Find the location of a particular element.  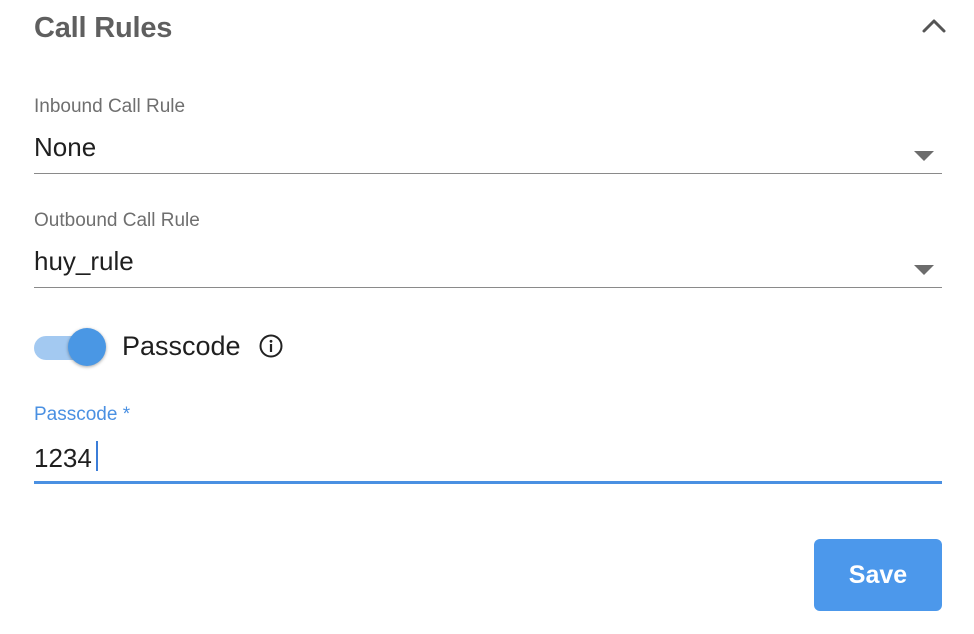

outbound-call-rule-value: huy_rule is located at coordinates (84, 261).